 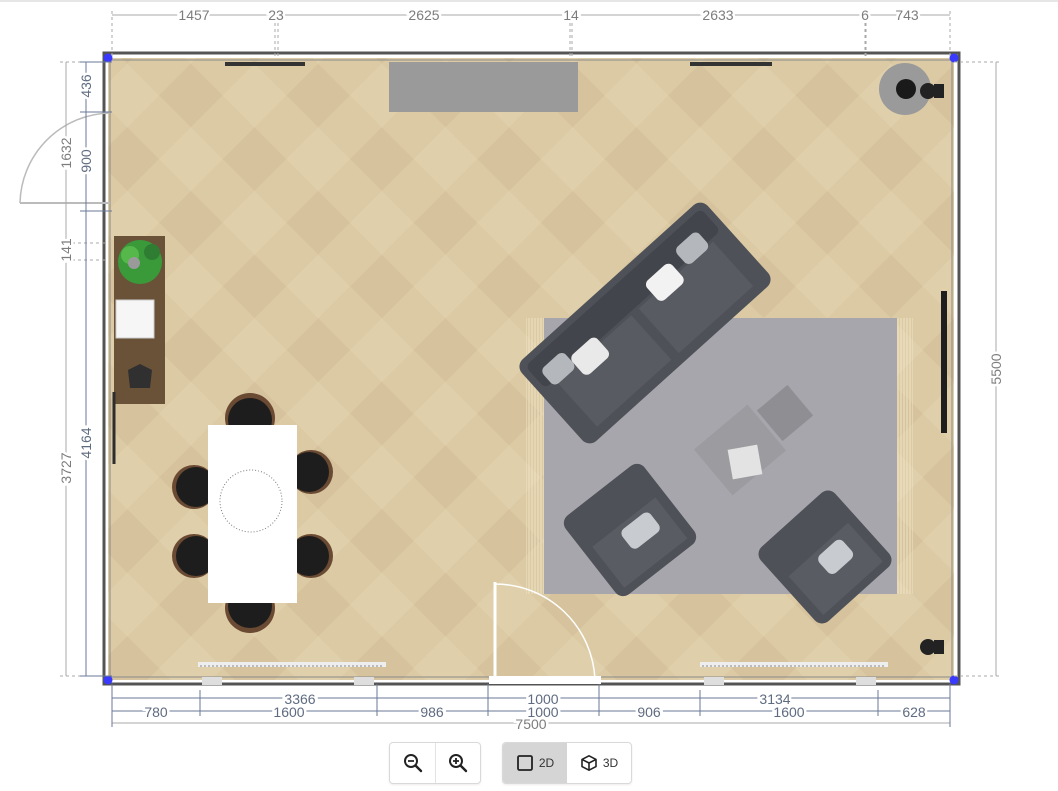 I want to click on view-toggle: 2D 3D, so click(x=567, y=763).